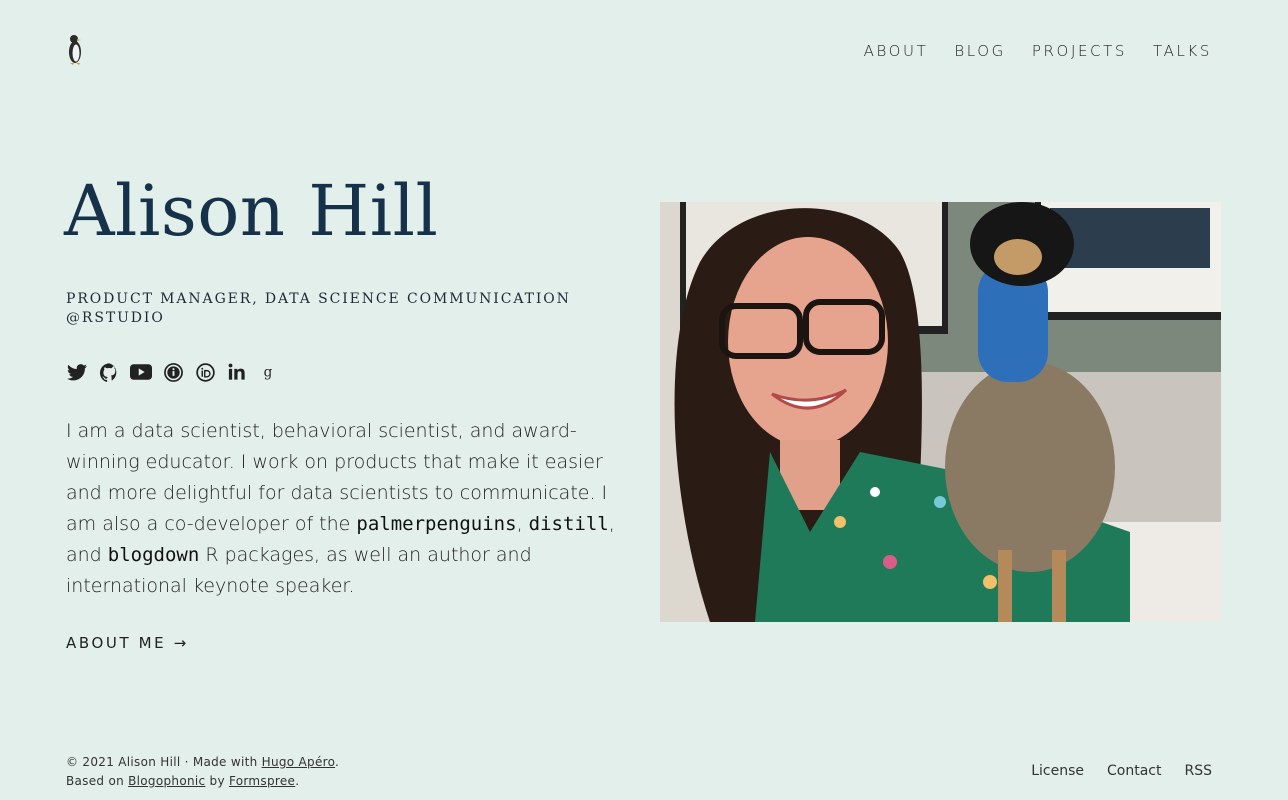  I want to click on pkg-palmerpenguins: palmerpenguins, so click(436, 524).